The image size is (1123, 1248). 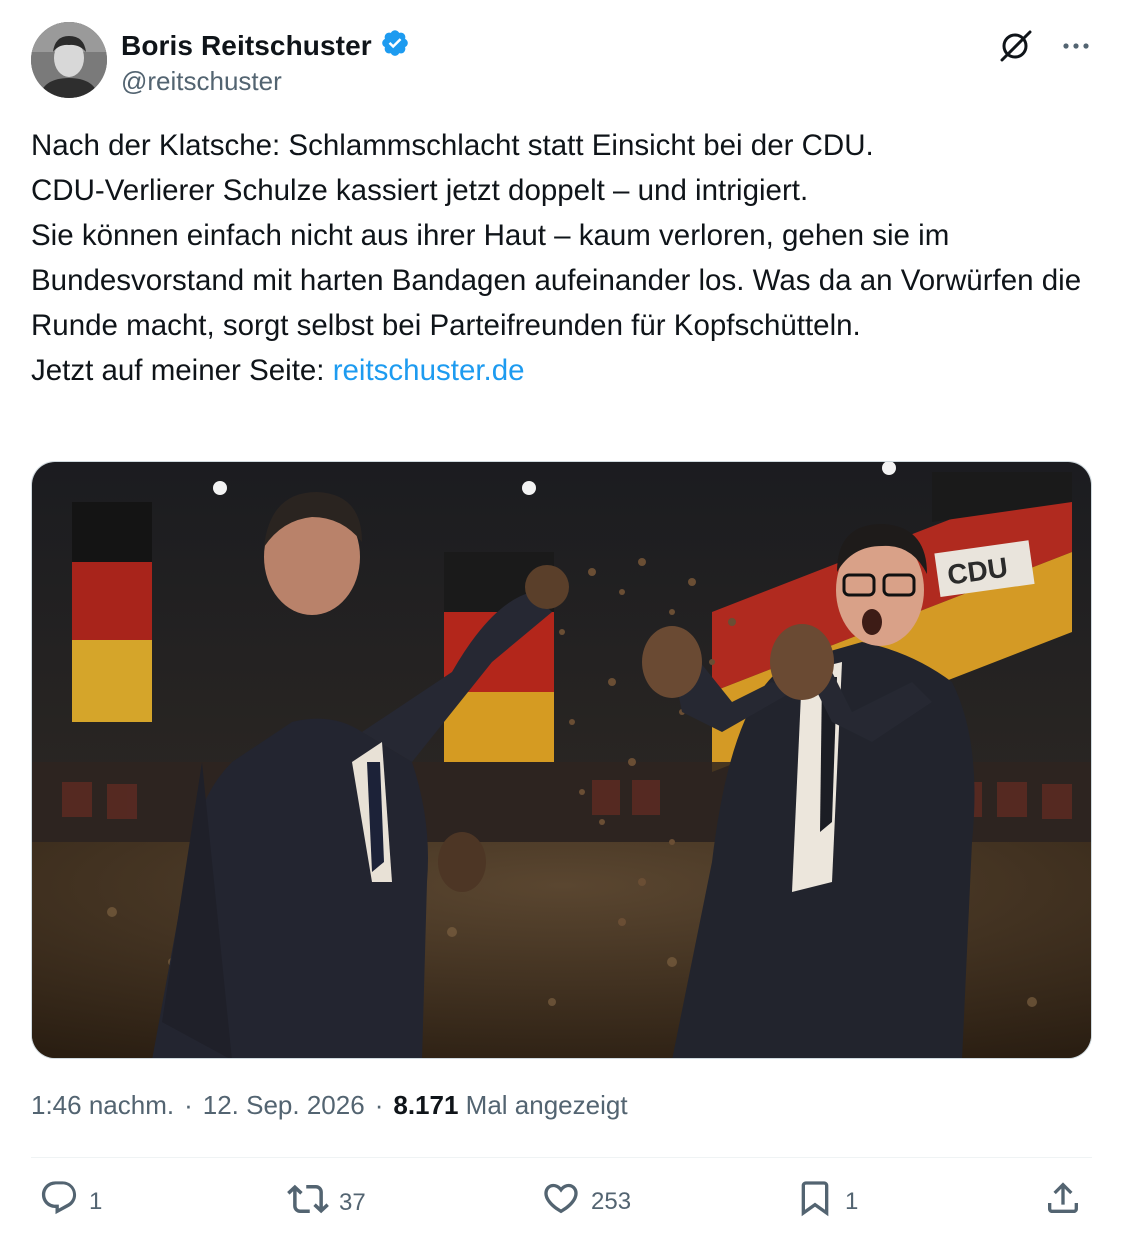 What do you see at coordinates (69, 60) in the screenshot?
I see `avatar` at bounding box center [69, 60].